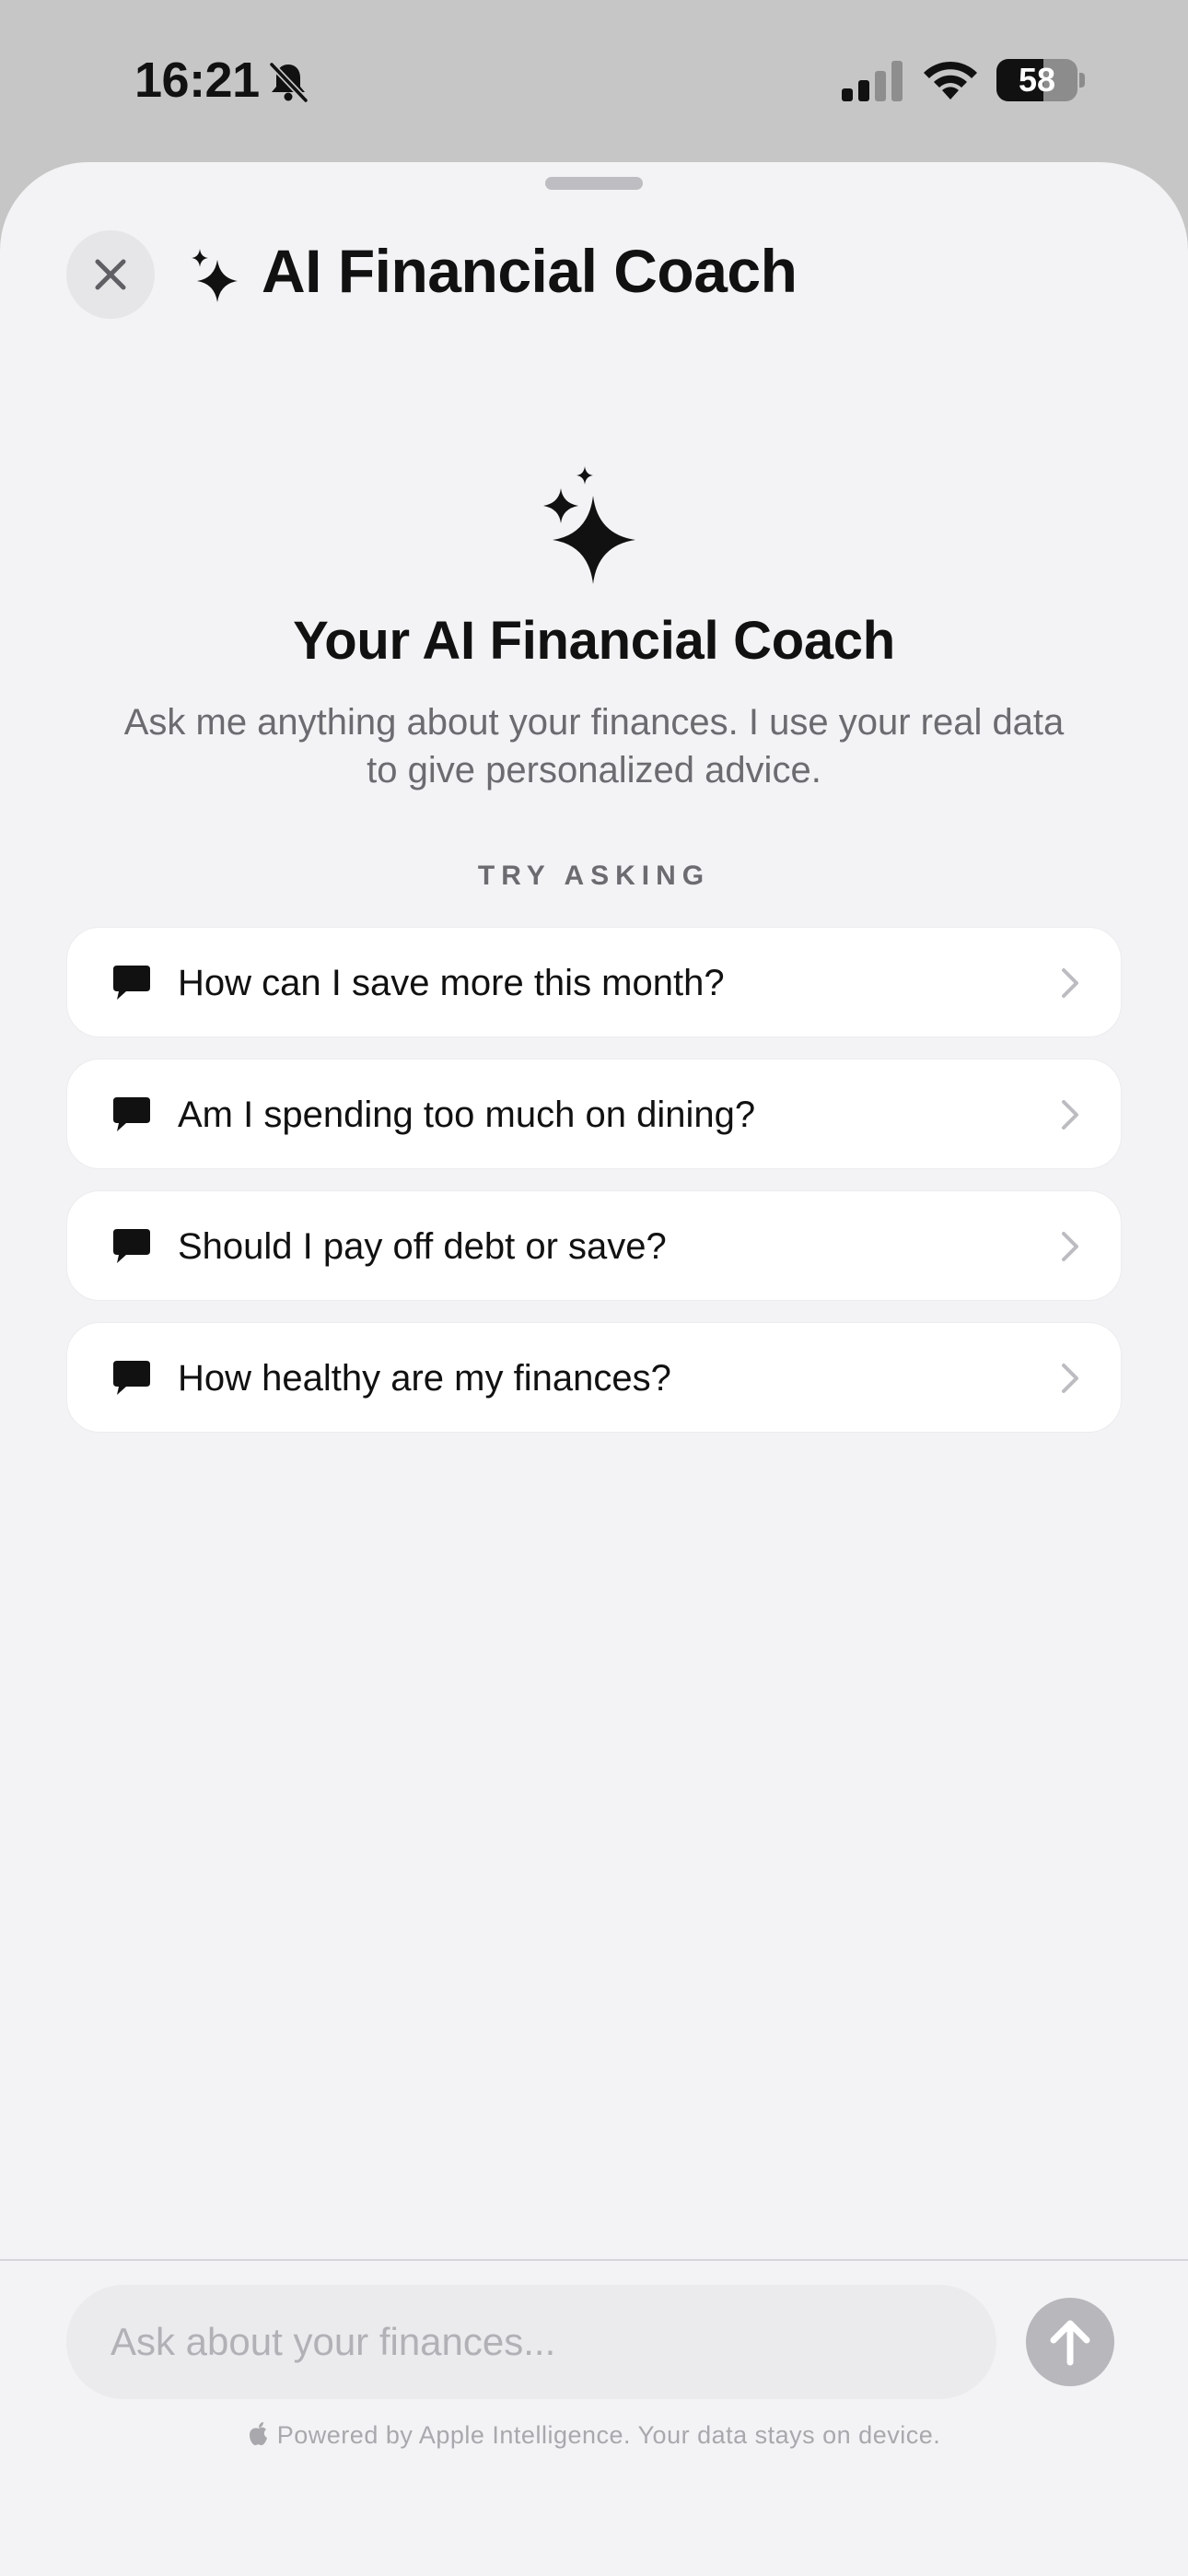  I want to click on battery-indicator: 58, so click(1040, 80).